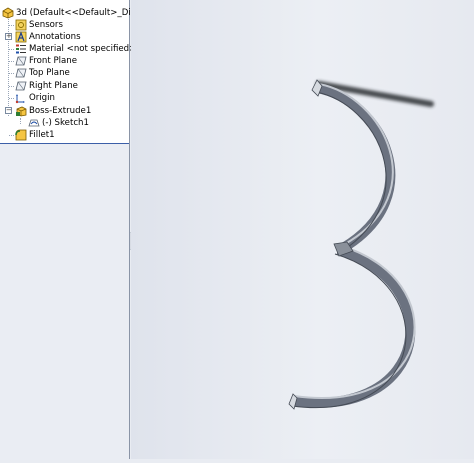 The height and width of the screenshot is (463, 474). Describe the element at coordinates (34, 123) in the screenshot. I see `sketch-icon` at that location.